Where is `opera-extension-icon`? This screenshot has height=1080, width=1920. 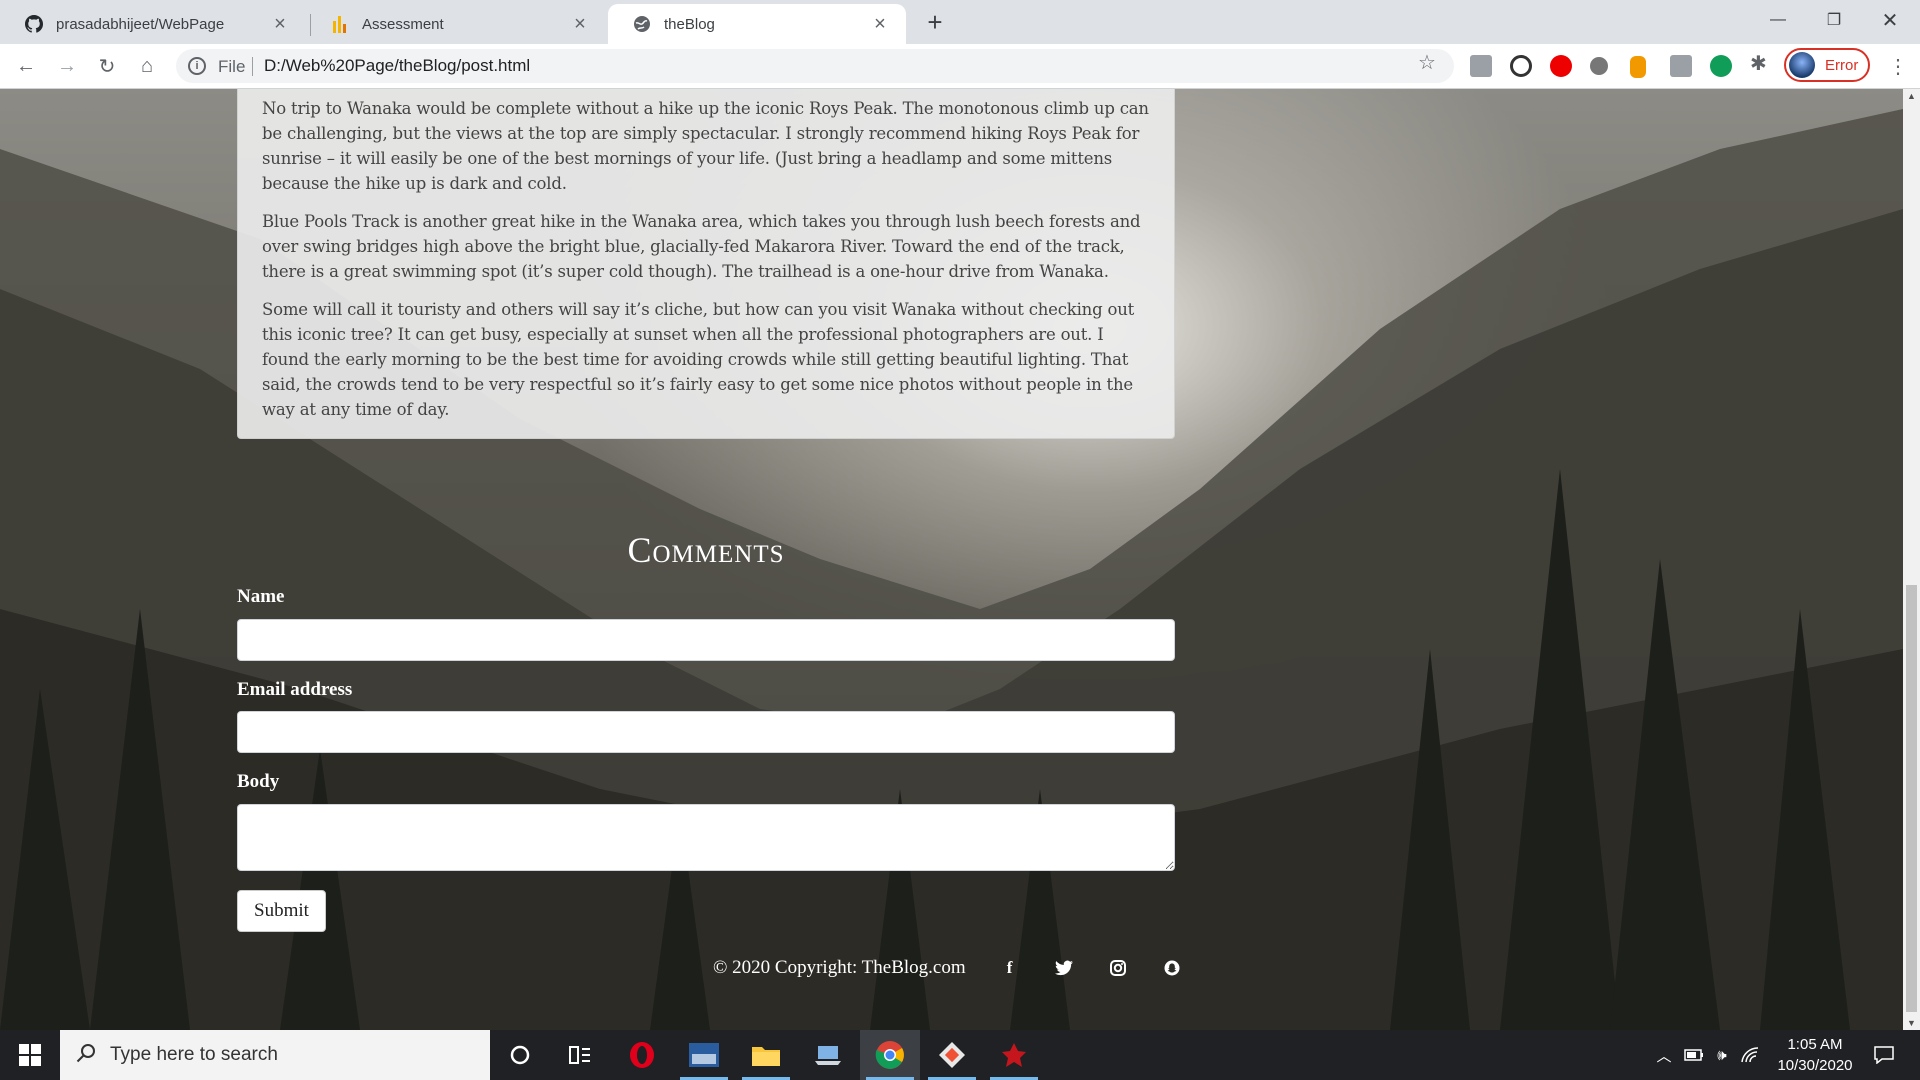 opera-extension-icon is located at coordinates (1561, 66).